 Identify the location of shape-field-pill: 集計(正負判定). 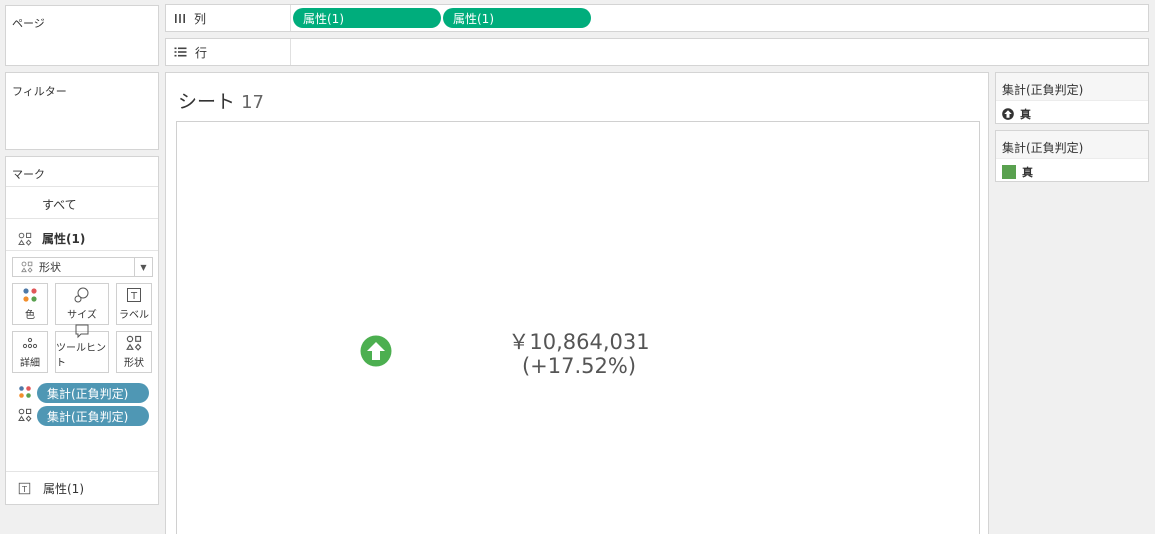
(93, 416).